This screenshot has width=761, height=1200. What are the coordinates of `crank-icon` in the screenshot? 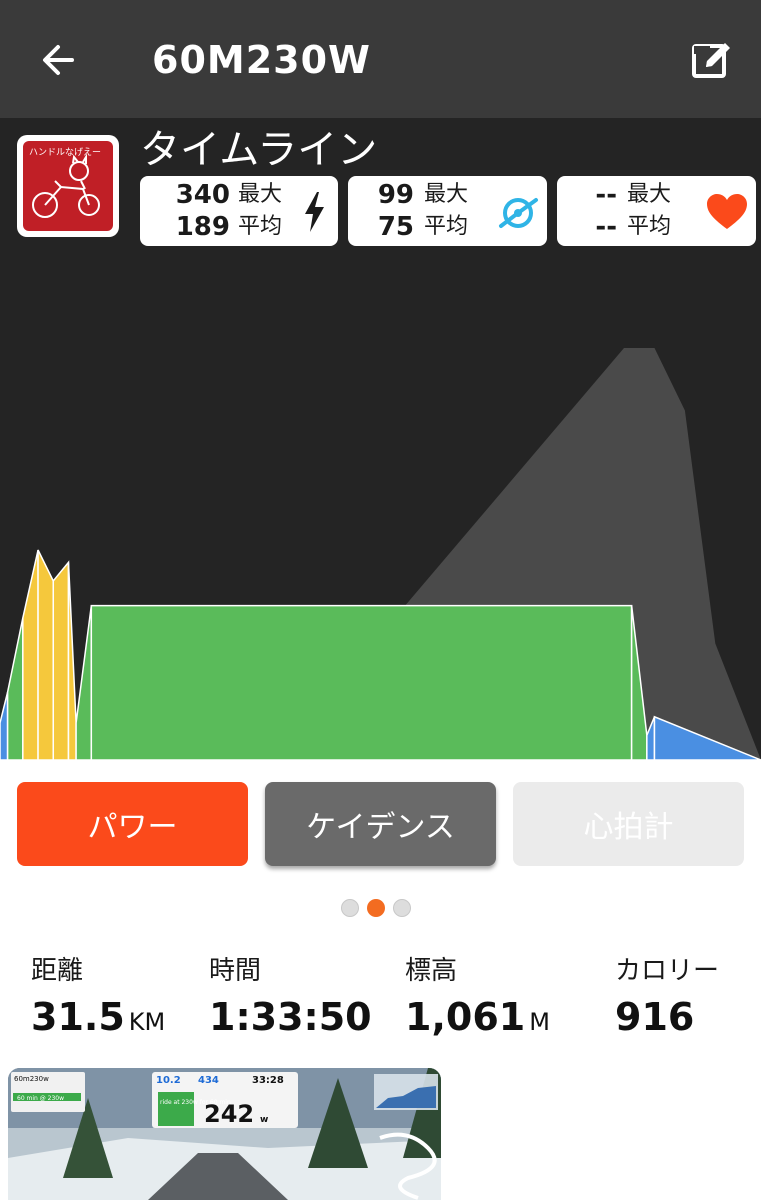 It's located at (518, 213).